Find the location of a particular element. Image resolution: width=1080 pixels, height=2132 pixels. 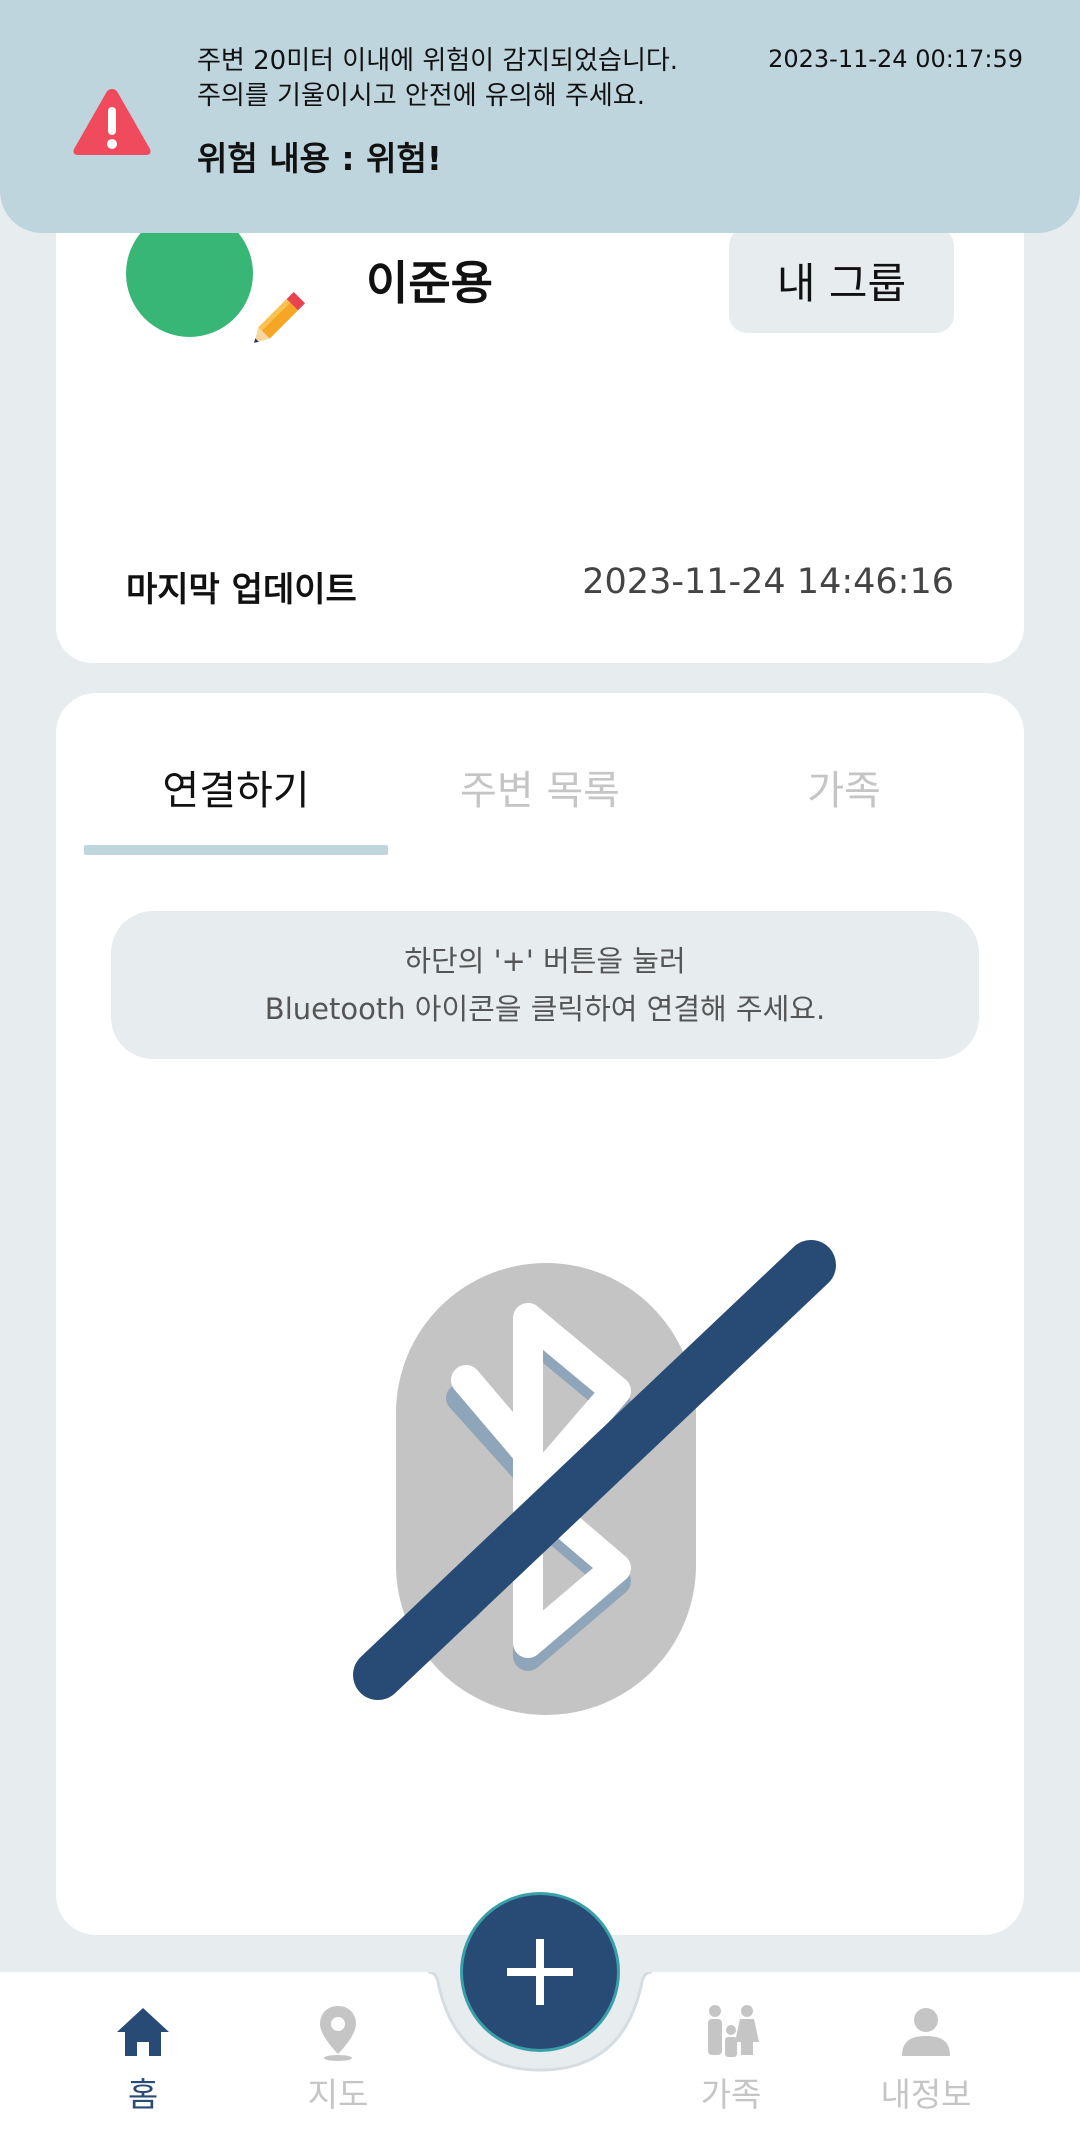

home-icon is located at coordinates (143, 2032).